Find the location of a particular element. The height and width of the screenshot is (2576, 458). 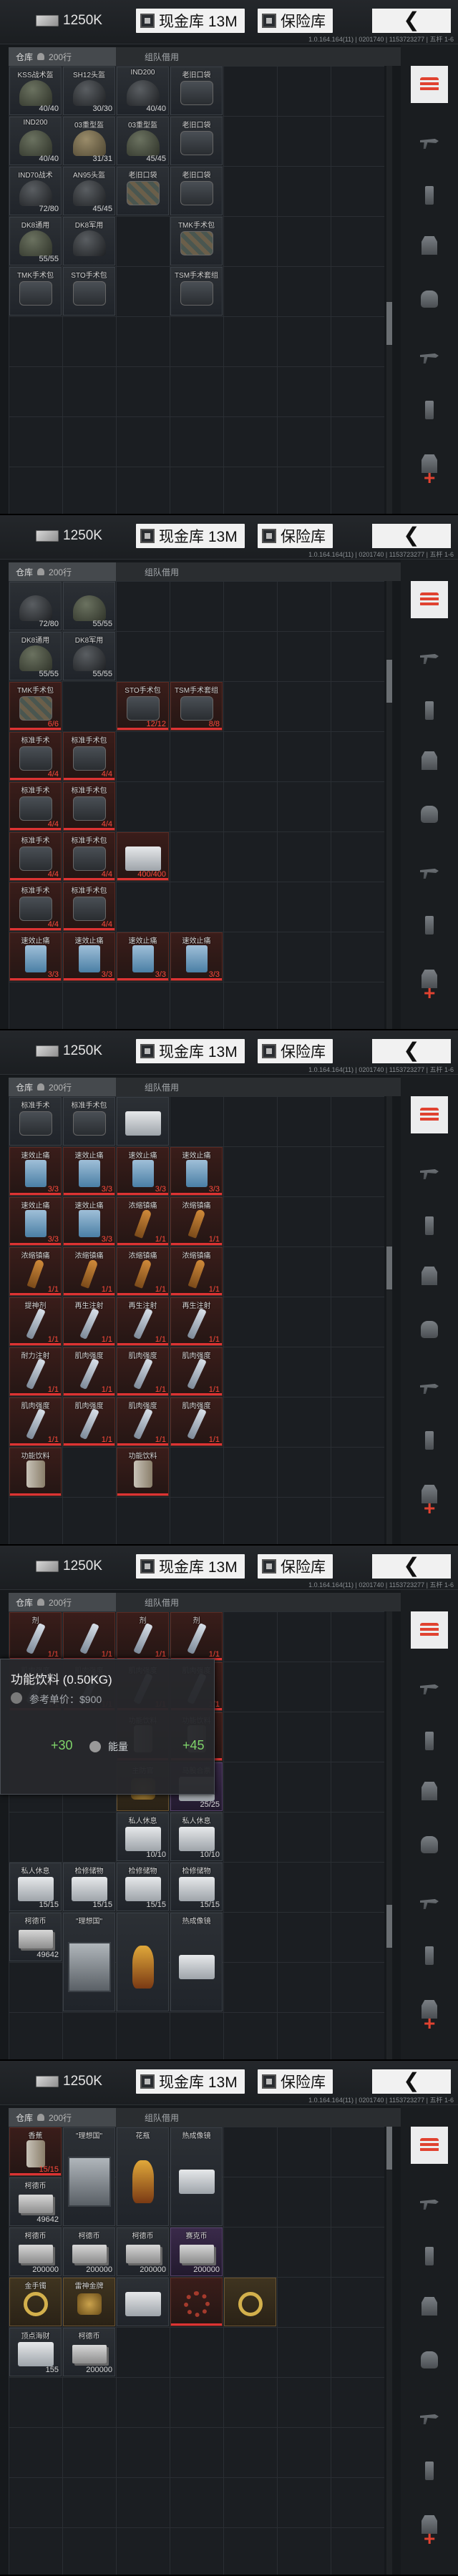

item-slot: 标准手术 is located at coordinates (35, 1121).